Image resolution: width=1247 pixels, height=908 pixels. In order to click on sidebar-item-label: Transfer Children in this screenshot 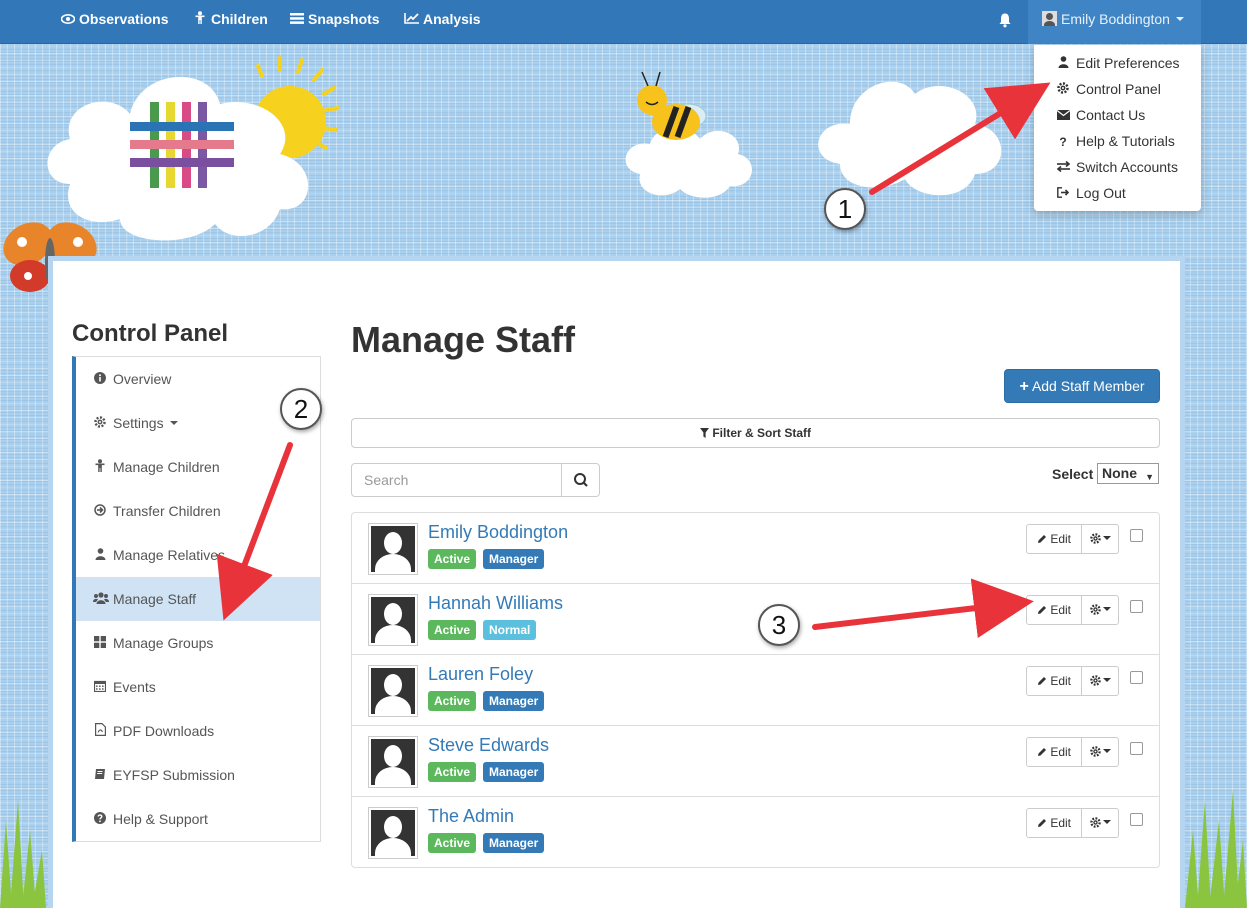, I will do `click(167, 511)`.